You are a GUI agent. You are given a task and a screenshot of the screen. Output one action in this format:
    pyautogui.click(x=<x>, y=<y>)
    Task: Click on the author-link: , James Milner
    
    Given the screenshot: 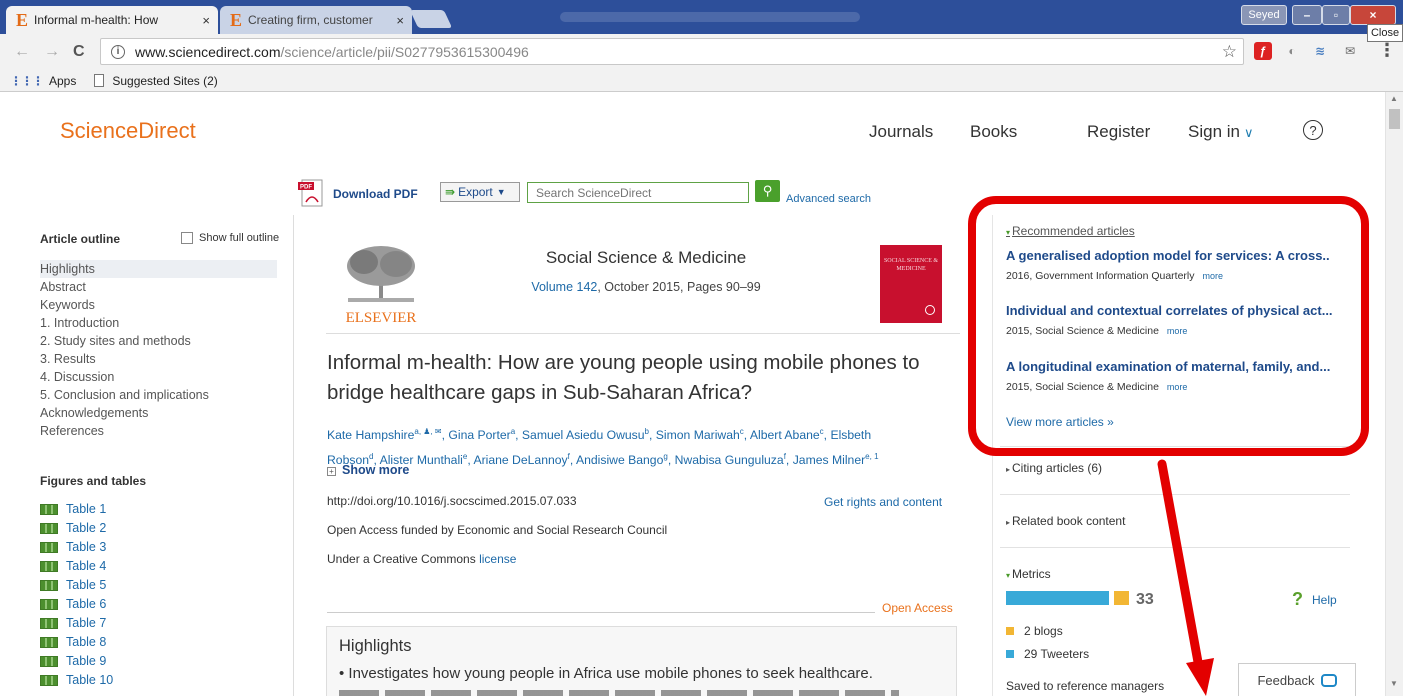 What is the action you would take?
    pyautogui.click(x=825, y=460)
    